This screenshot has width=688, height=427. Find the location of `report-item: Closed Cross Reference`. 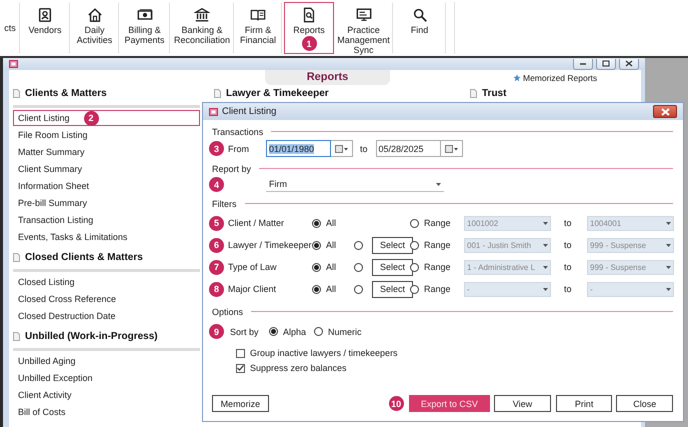

report-item: Closed Cross Reference is located at coordinates (106, 299).